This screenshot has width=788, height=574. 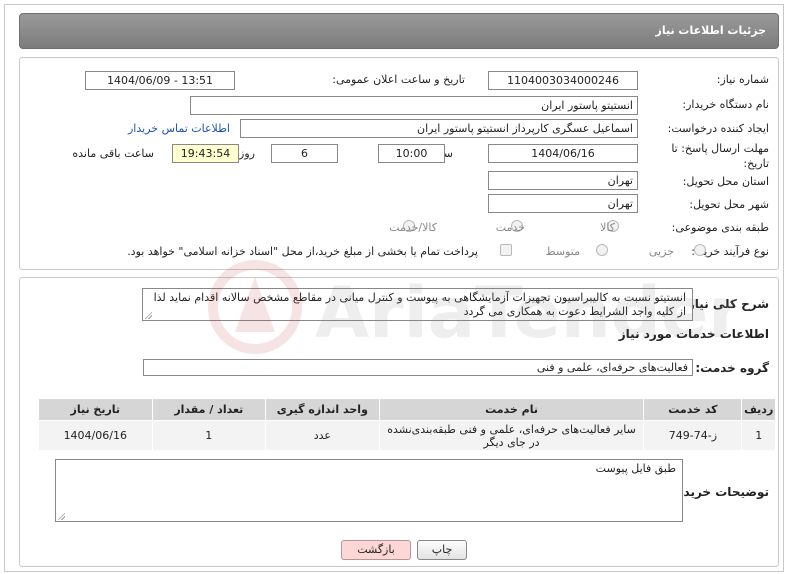 What do you see at coordinates (369, 490) in the screenshot?
I see `buyer-notes-textarea: طبق فایل پیوست` at bounding box center [369, 490].